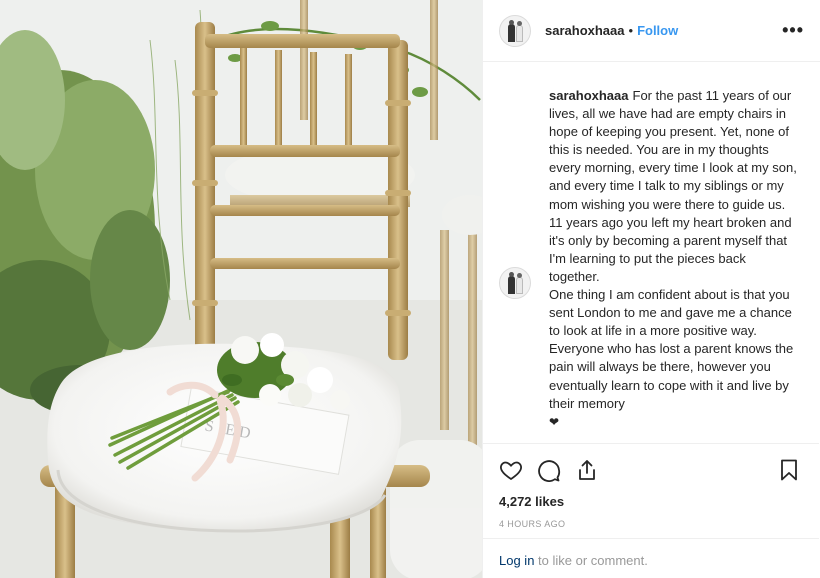 The width and height of the screenshot is (820, 578). I want to click on post-timestamp: 4 HOURS AGO, so click(650, 524).